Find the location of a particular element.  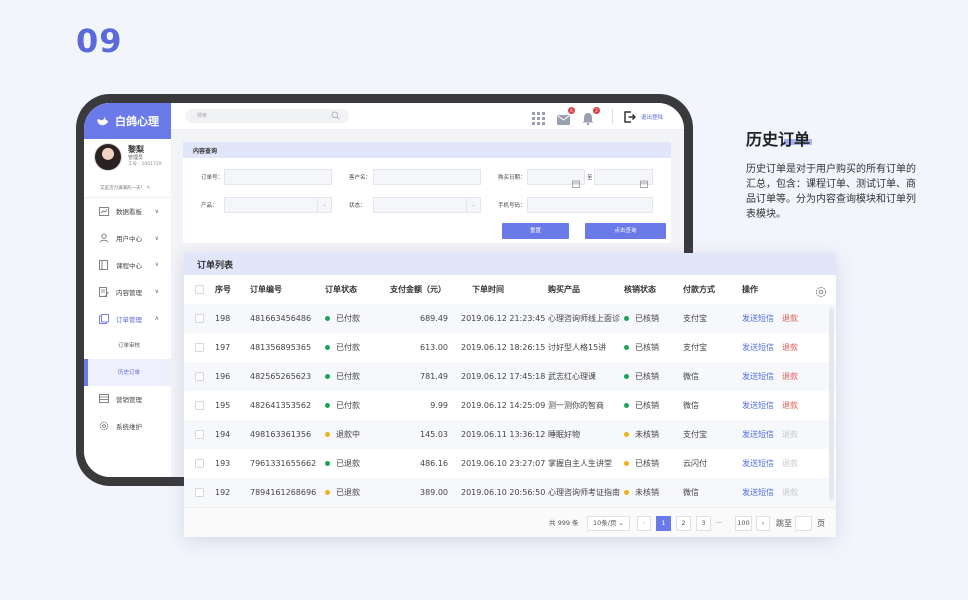

order-time: 2019.06.10 20:56:50 is located at coordinates (503, 492).